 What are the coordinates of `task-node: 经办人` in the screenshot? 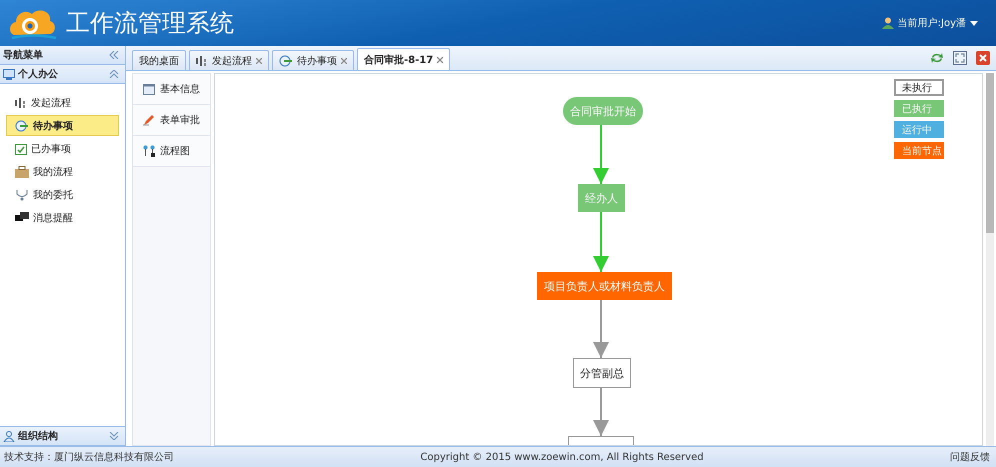 It's located at (601, 198).